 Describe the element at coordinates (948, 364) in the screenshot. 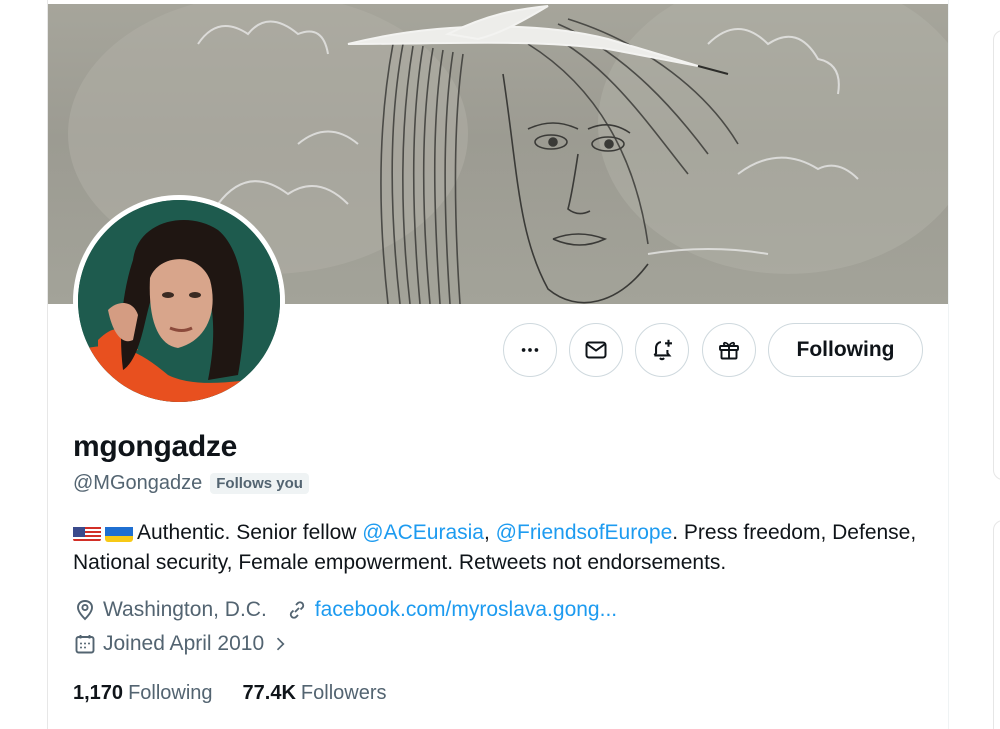

I see `column-divider-right` at that location.